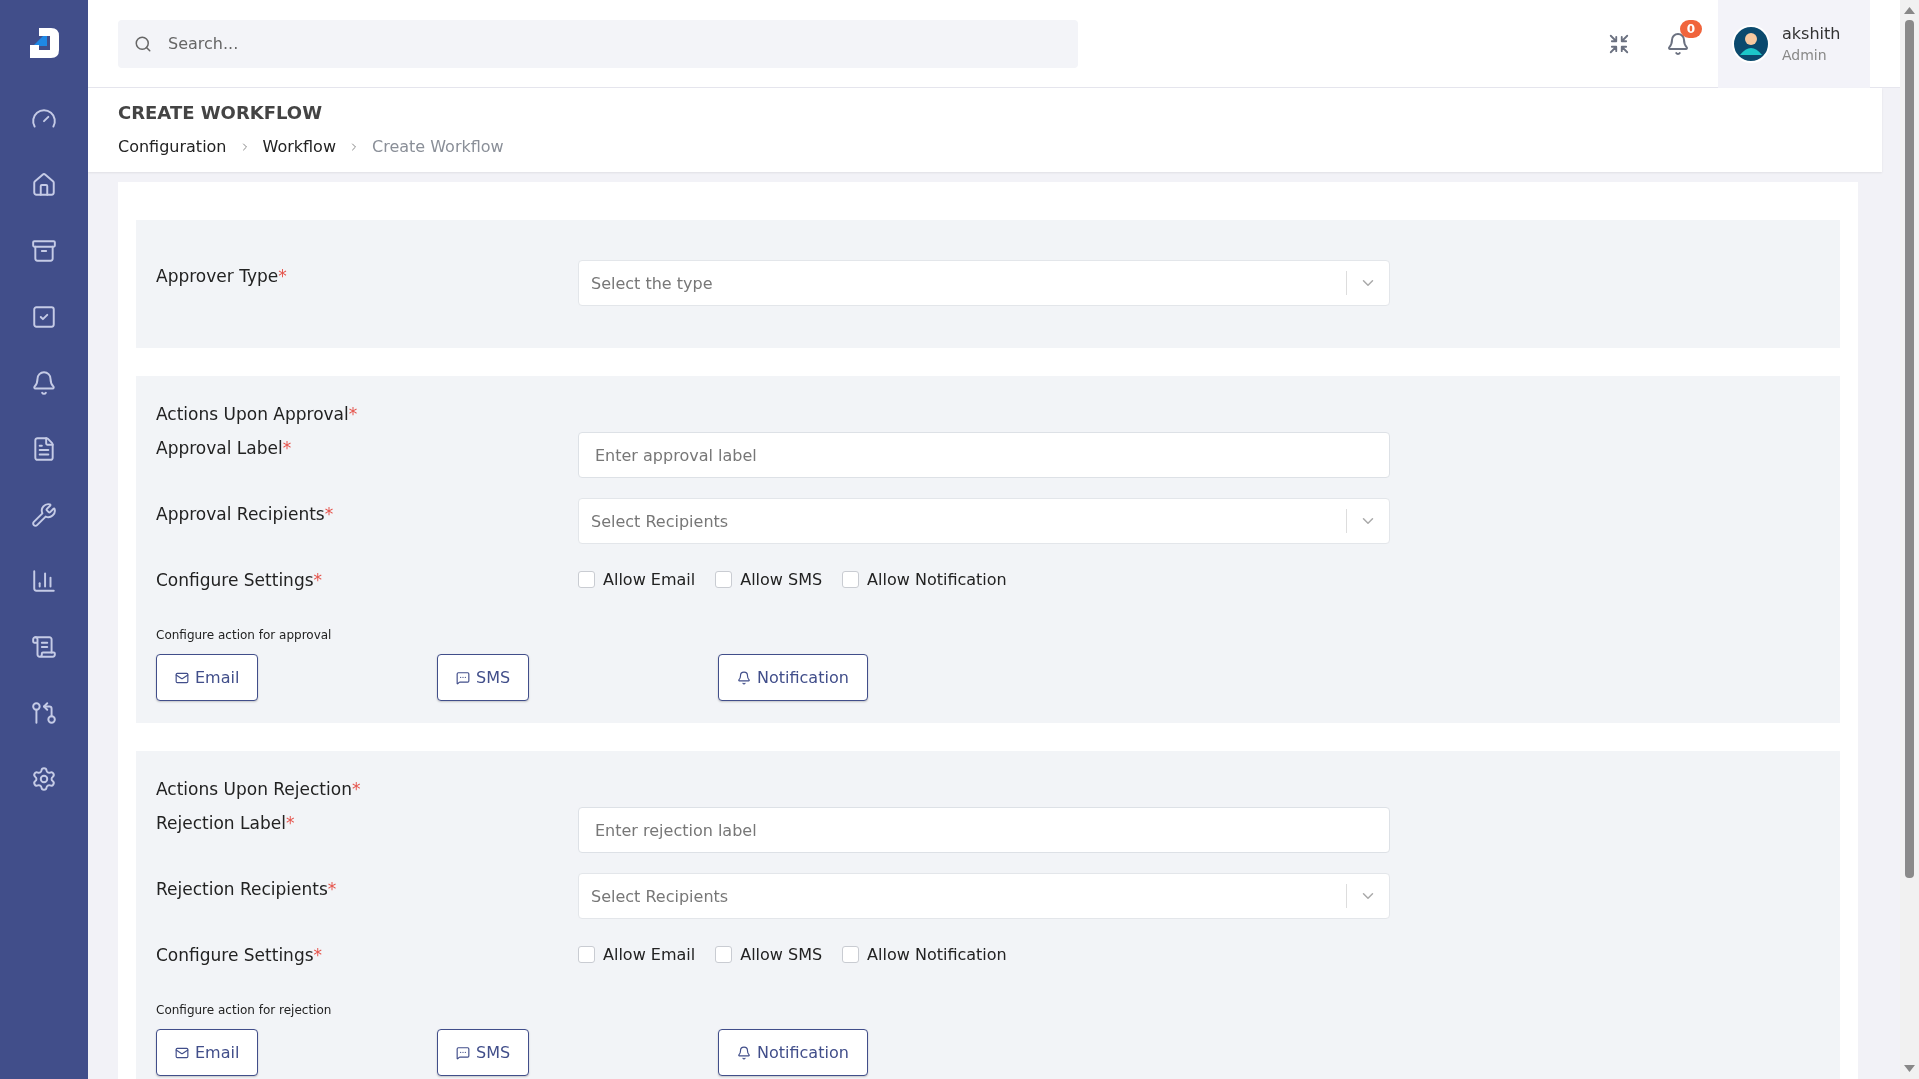 The image size is (1919, 1079). I want to click on settings-nav-button, so click(44, 779).